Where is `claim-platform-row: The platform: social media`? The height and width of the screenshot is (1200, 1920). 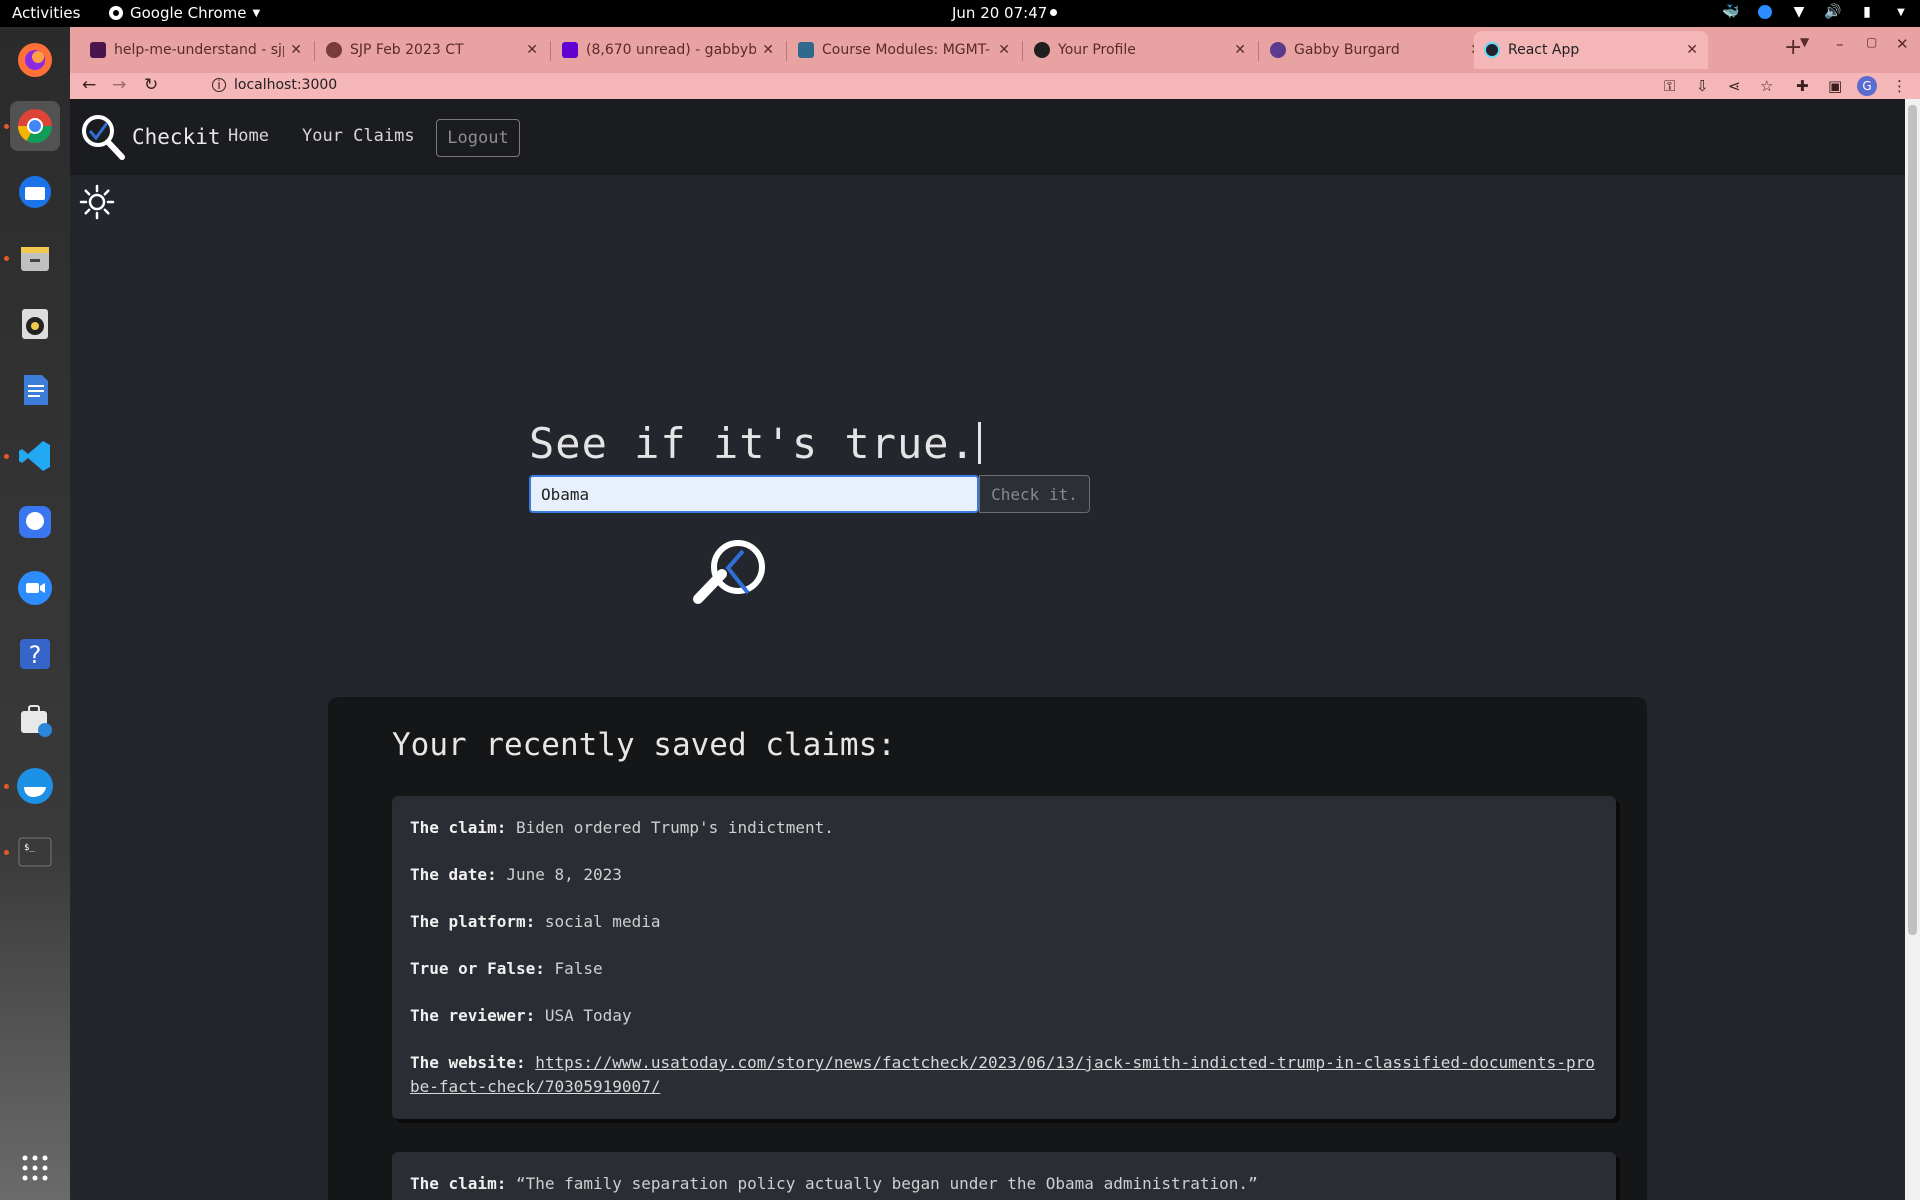
claim-platform-row: The platform: social media is located at coordinates (535, 921).